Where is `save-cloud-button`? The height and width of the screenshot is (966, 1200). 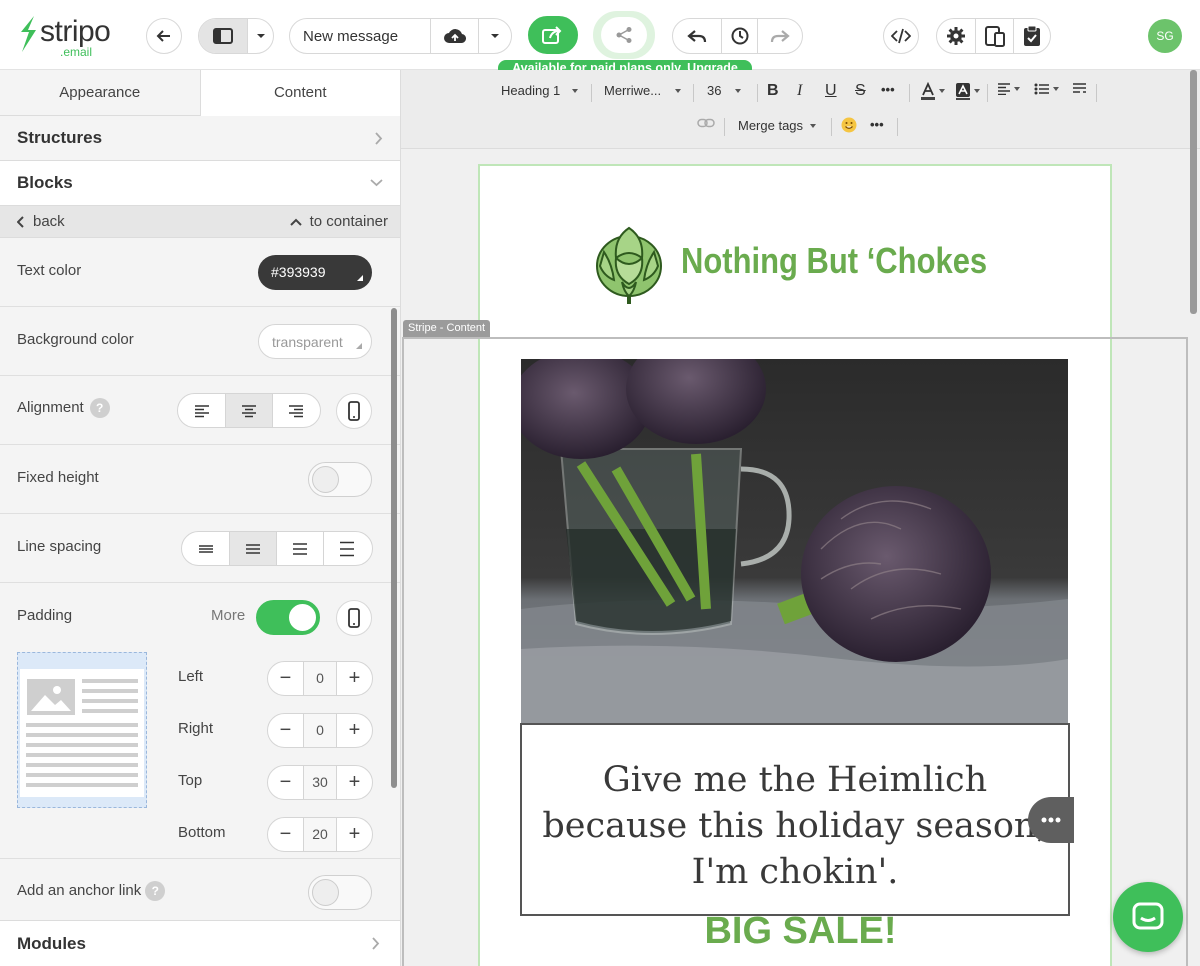
save-cloud-button is located at coordinates (454, 36).